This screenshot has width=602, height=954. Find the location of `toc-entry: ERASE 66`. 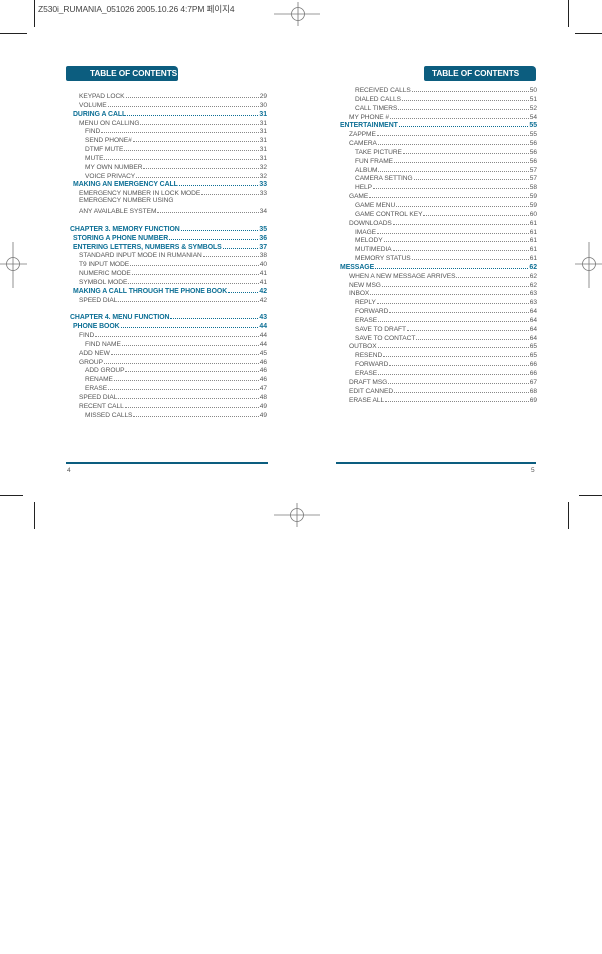

toc-entry: ERASE 66 is located at coordinates (438, 372).